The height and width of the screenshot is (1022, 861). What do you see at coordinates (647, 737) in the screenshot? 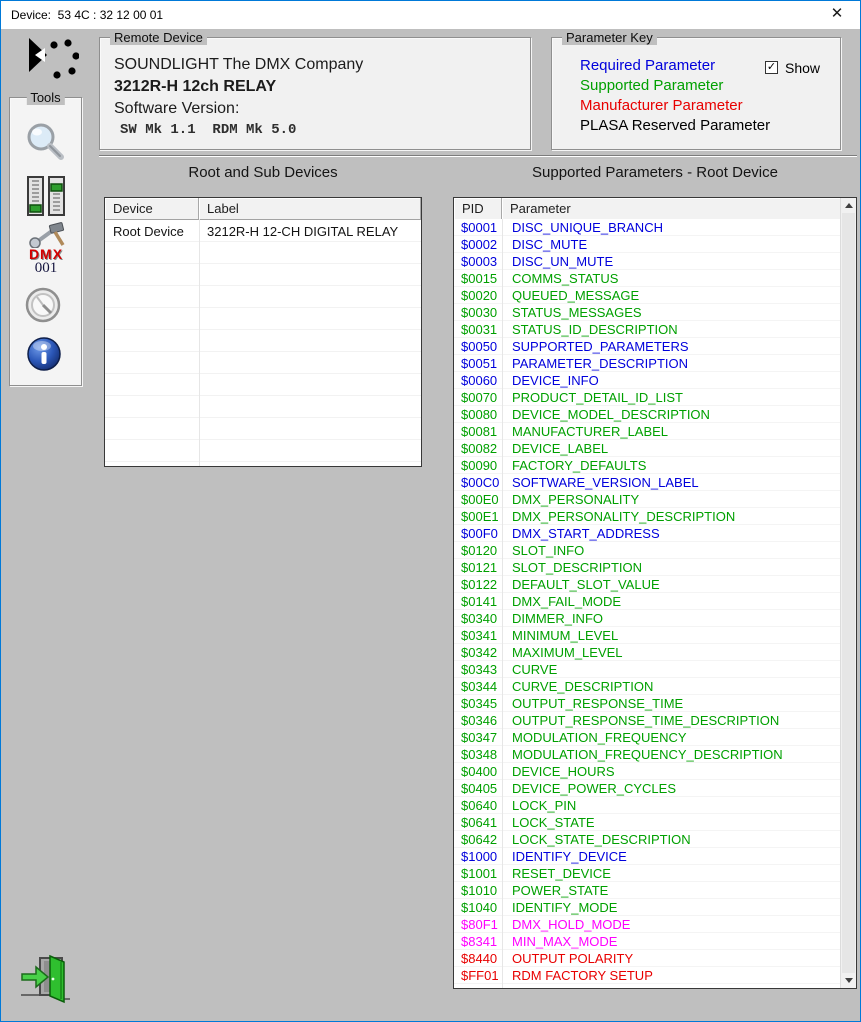
I see `parameter-row: $0347 MODULATION_FREQUENCY` at bounding box center [647, 737].